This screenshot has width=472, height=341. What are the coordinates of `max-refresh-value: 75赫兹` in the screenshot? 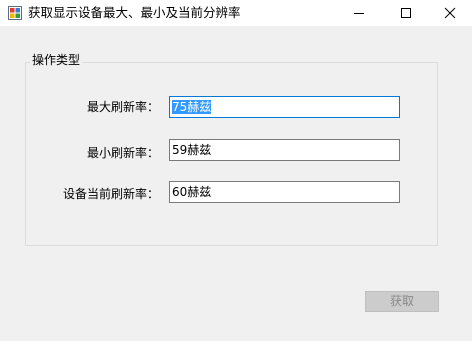 It's located at (192, 107).